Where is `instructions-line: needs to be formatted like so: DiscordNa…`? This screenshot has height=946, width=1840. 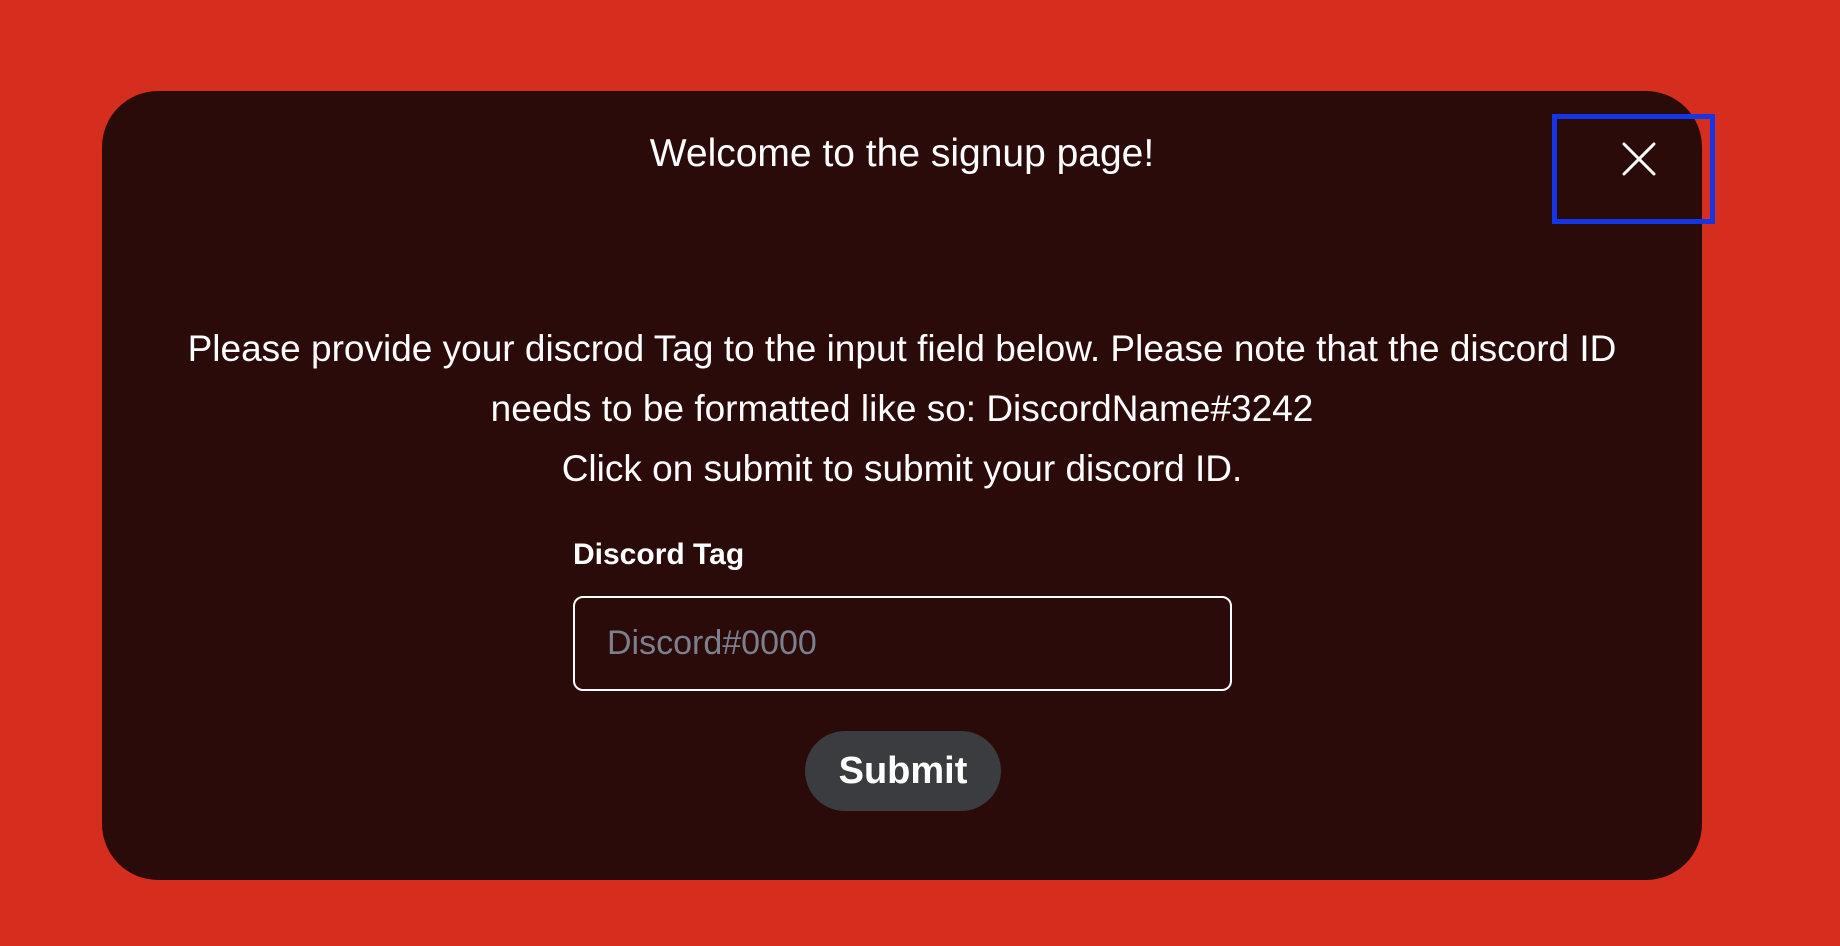
instructions-line: needs to be formatted like so: DiscordNa… is located at coordinates (902, 408).